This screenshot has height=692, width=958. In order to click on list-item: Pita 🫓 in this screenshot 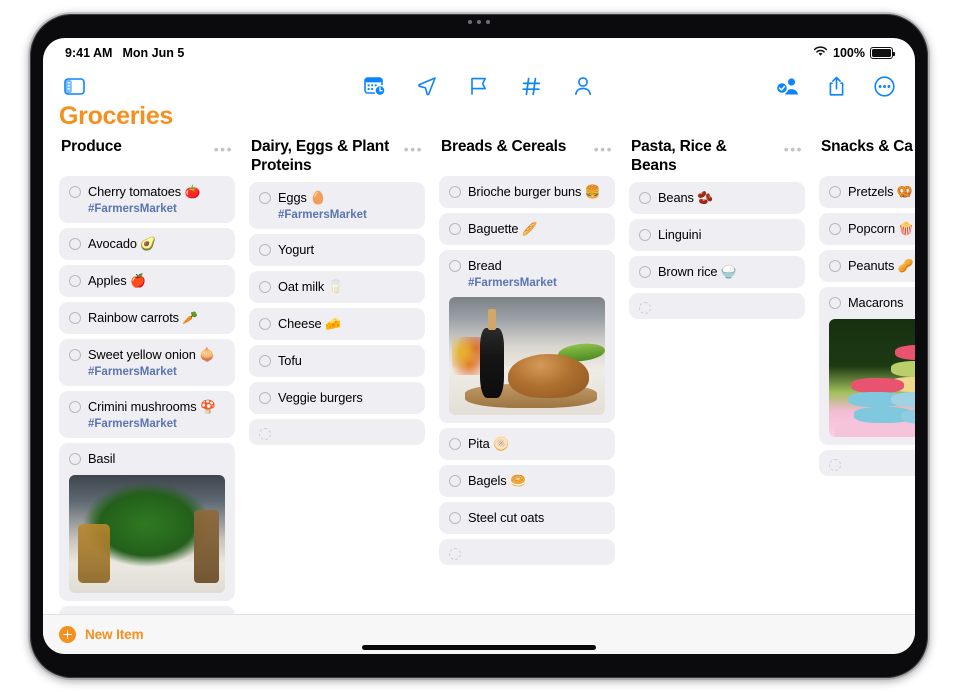, I will do `click(527, 443)`.